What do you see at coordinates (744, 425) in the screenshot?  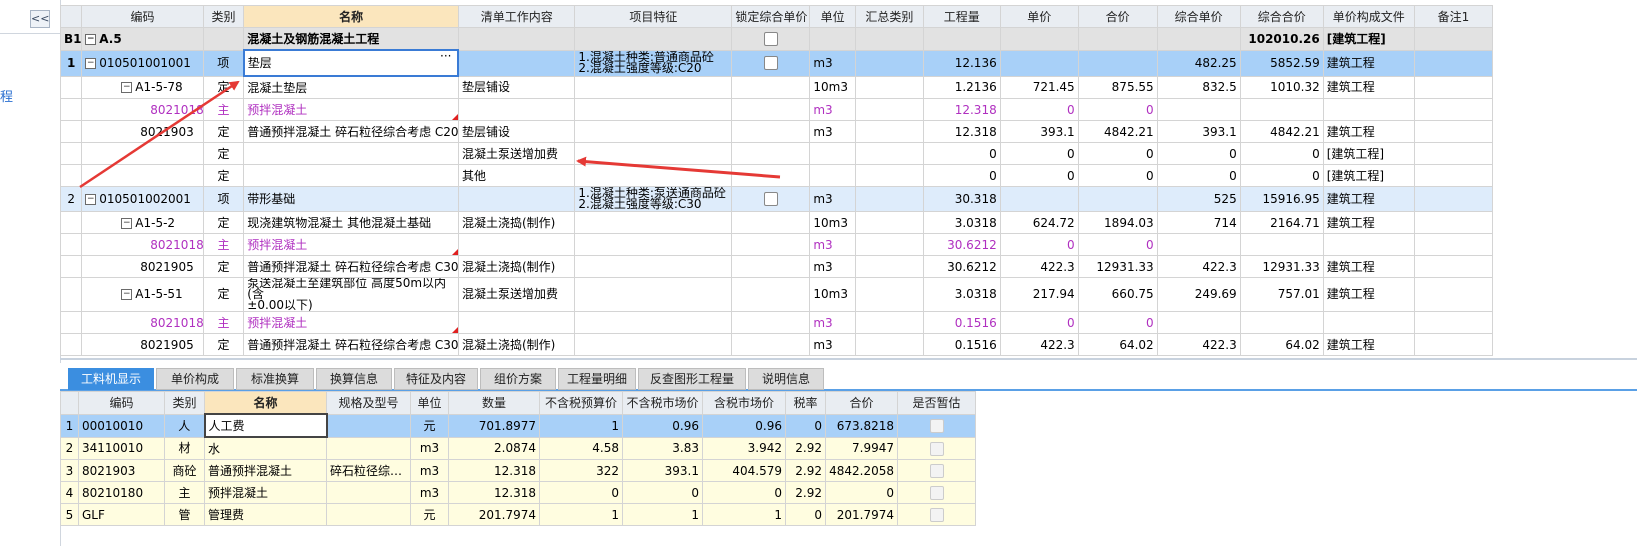 I see `tax-market-price-cell: 0.96` at bounding box center [744, 425].